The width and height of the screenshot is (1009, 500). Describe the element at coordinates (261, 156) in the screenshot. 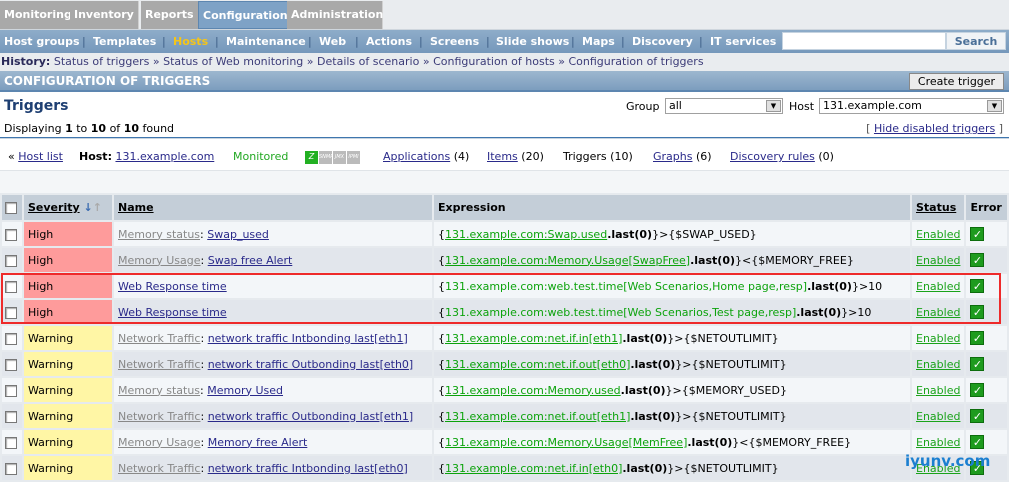

I see `host-status: Monitored` at that location.